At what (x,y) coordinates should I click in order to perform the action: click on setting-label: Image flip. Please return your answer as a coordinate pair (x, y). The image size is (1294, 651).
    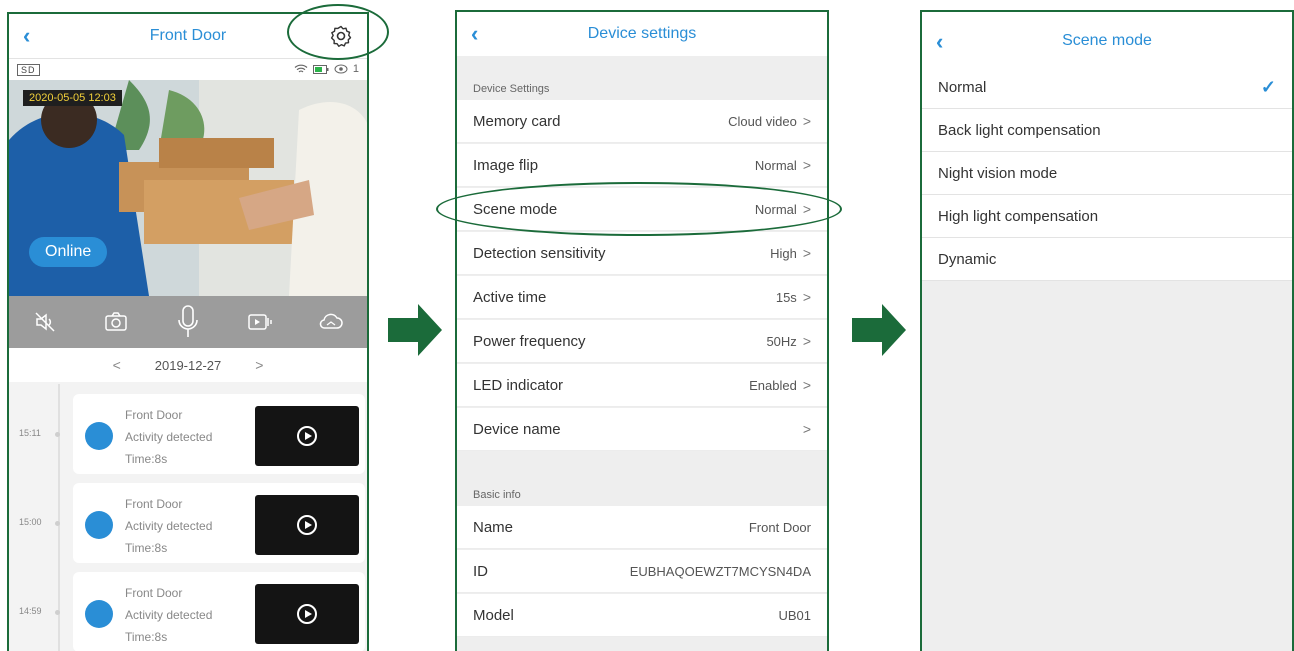
    Looking at the image, I should click on (506, 165).